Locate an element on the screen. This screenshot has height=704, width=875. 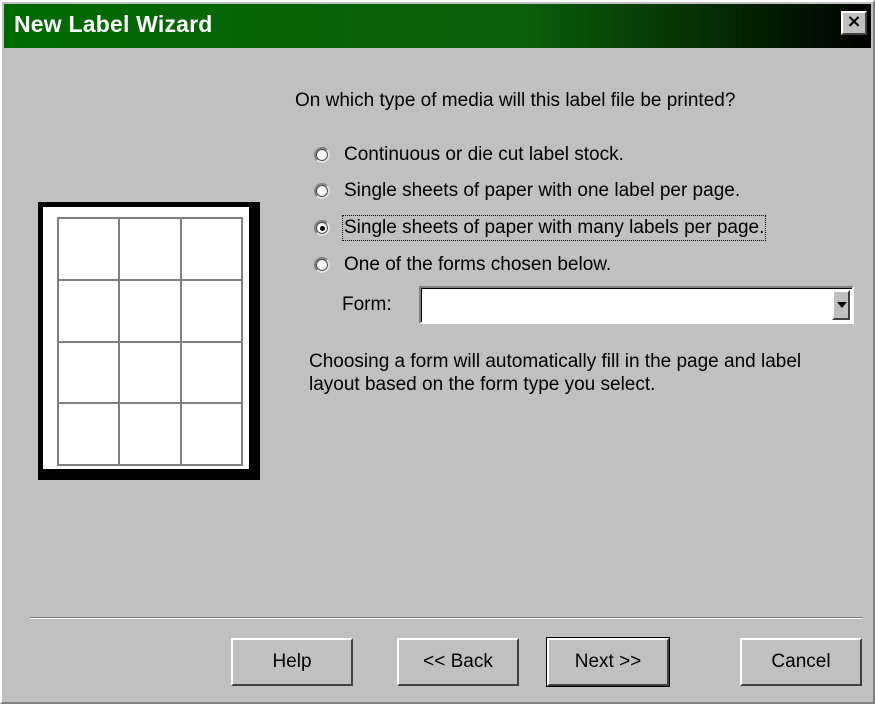
next-button-label: Next >> is located at coordinates (608, 661).